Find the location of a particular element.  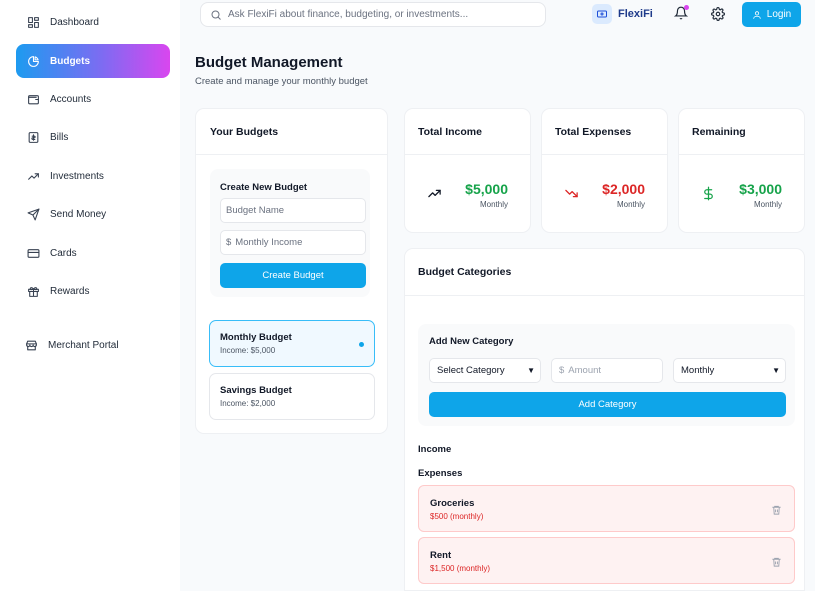

sidebar-item-label: Bills is located at coordinates (59, 137).